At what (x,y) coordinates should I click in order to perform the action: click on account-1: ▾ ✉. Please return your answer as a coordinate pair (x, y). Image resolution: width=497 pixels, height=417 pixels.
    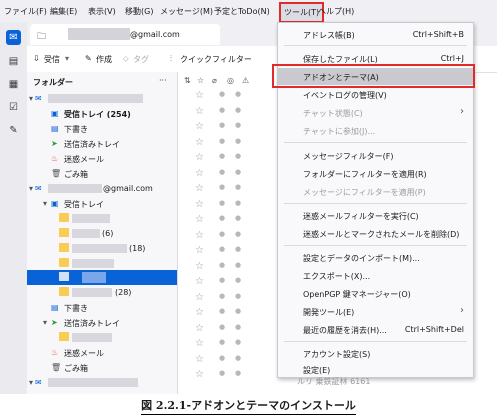
    Looking at the image, I should click on (102, 98).